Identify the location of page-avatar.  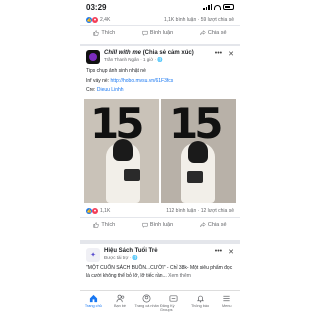
(93, 57).